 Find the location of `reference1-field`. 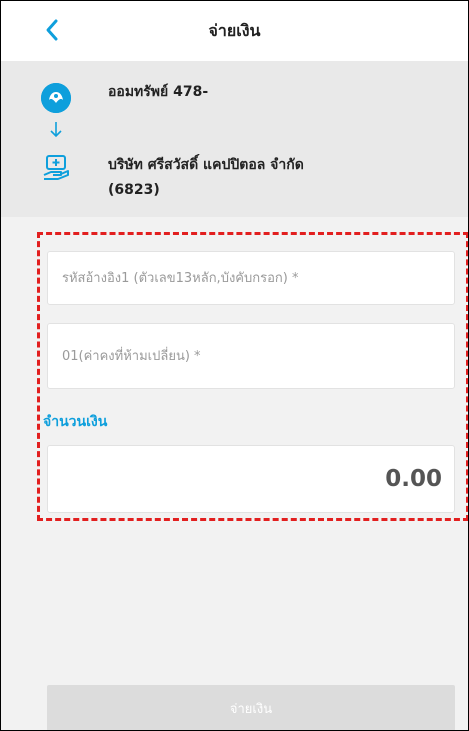

reference1-field is located at coordinates (251, 278).